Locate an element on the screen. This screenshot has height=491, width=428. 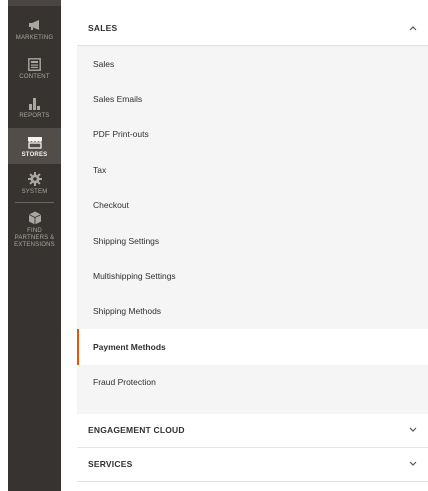
tab-tax: Tax is located at coordinates (252, 169).